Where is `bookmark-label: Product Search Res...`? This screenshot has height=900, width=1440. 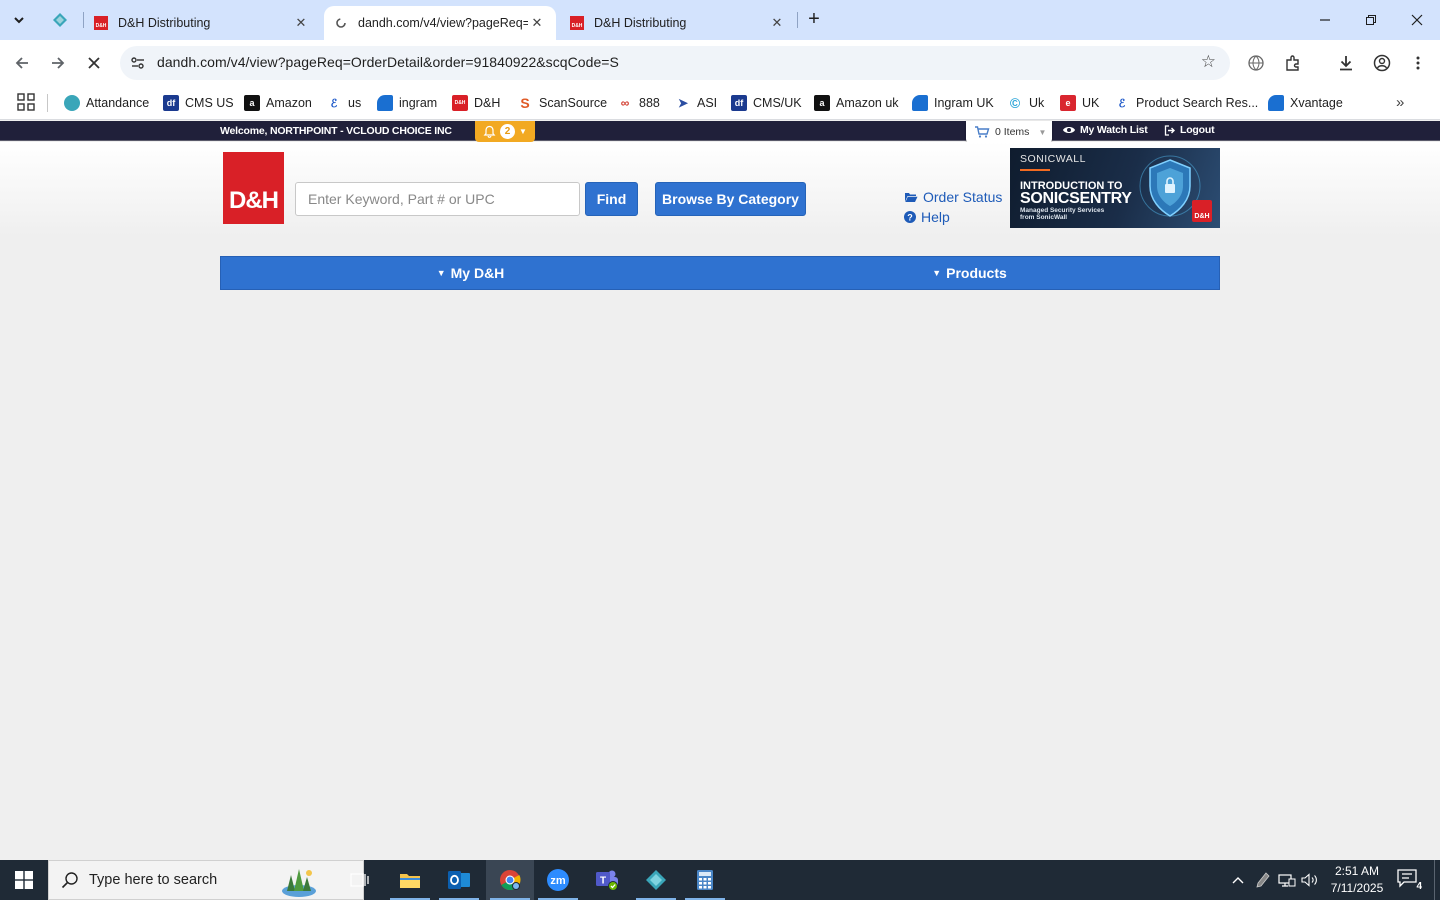 bookmark-label: Product Search Res... is located at coordinates (1197, 103).